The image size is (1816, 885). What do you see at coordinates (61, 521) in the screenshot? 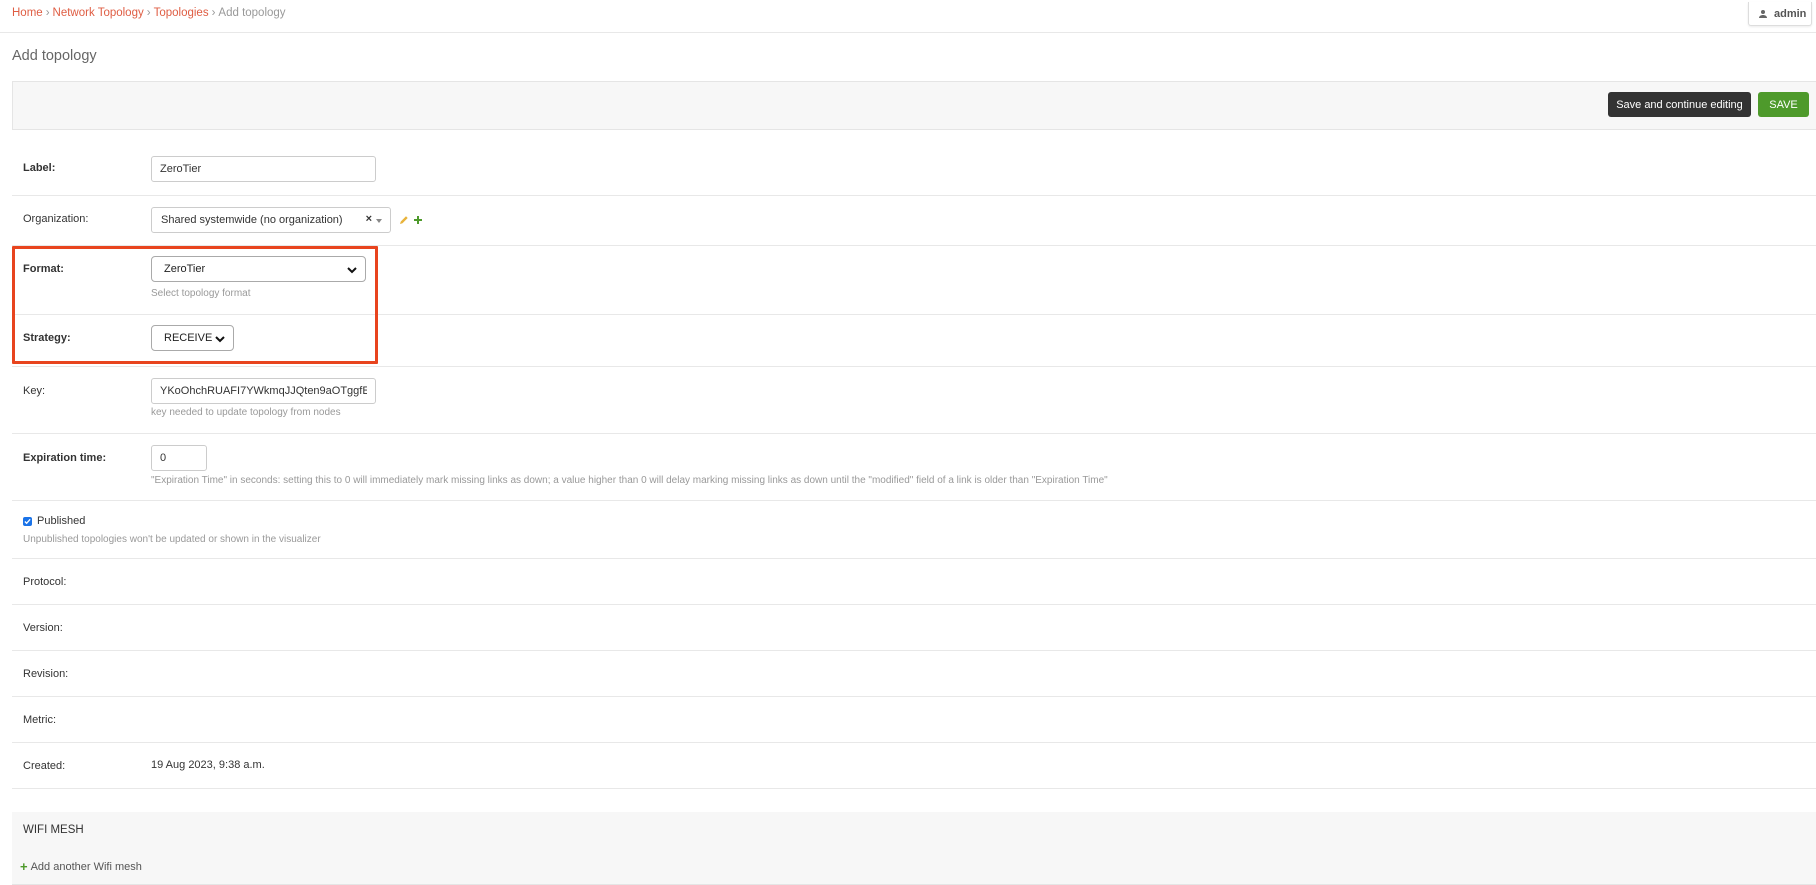
I see `published-label: Published` at bounding box center [61, 521].